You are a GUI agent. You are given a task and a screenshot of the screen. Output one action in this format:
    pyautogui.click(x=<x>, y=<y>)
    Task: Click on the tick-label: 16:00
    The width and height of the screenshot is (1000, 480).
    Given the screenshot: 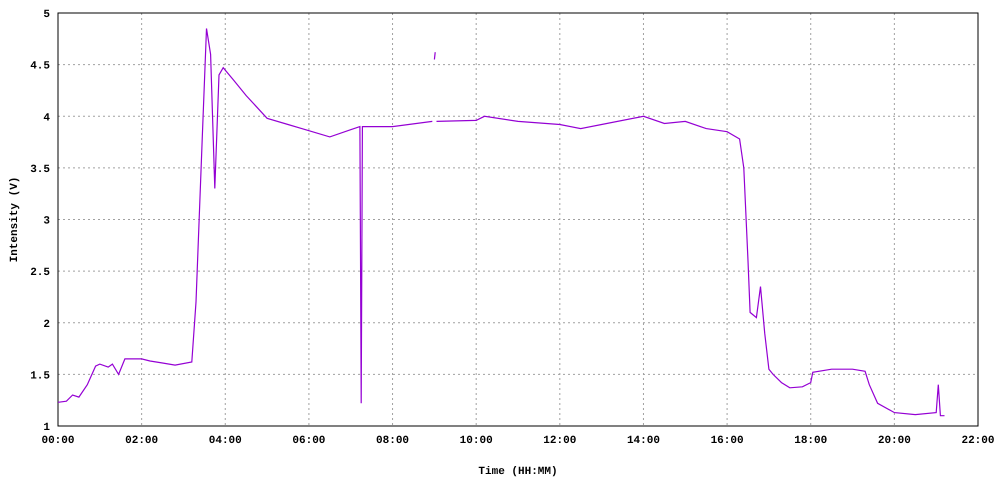 What is the action you would take?
    pyautogui.click(x=727, y=441)
    